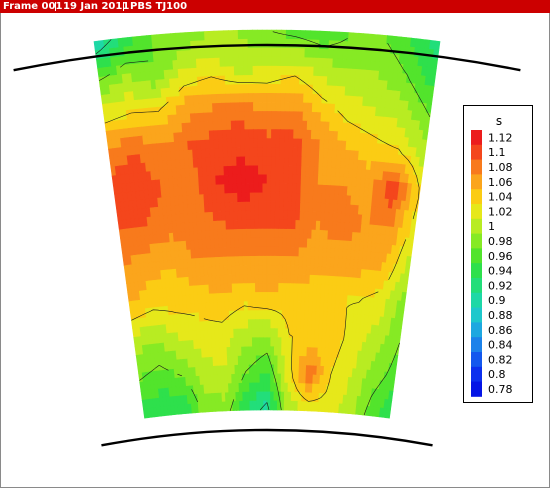 Image resolution: width=550 pixels, height=488 pixels. What do you see at coordinates (476, 389) in the screenshot?
I see `colorbar-swatch` at bounding box center [476, 389].